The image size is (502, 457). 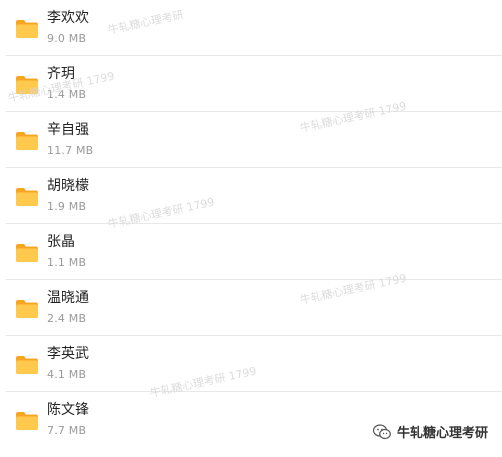 I want to click on folder-row: 张晶 1.1 MB, so click(x=251, y=252).